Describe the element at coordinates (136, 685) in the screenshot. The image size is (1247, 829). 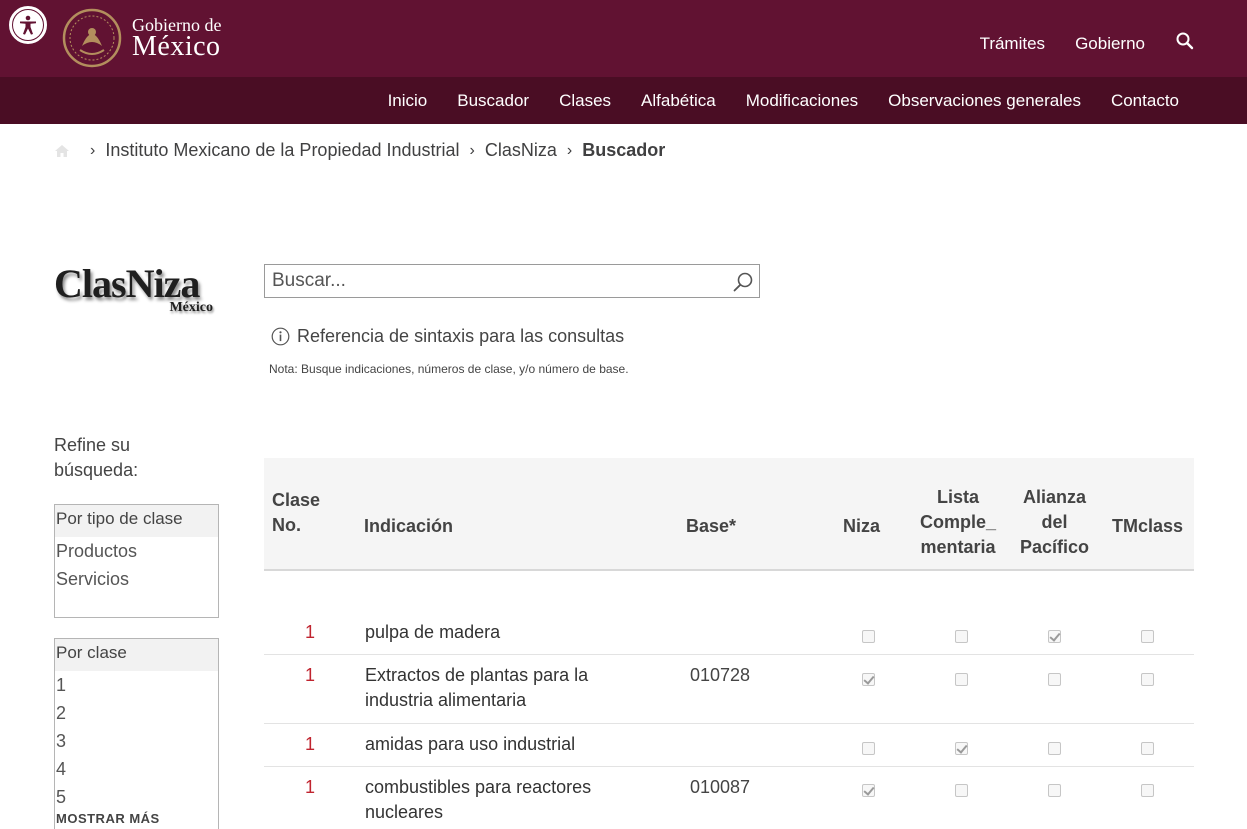
I see `facet-item-class-1: 1` at that location.